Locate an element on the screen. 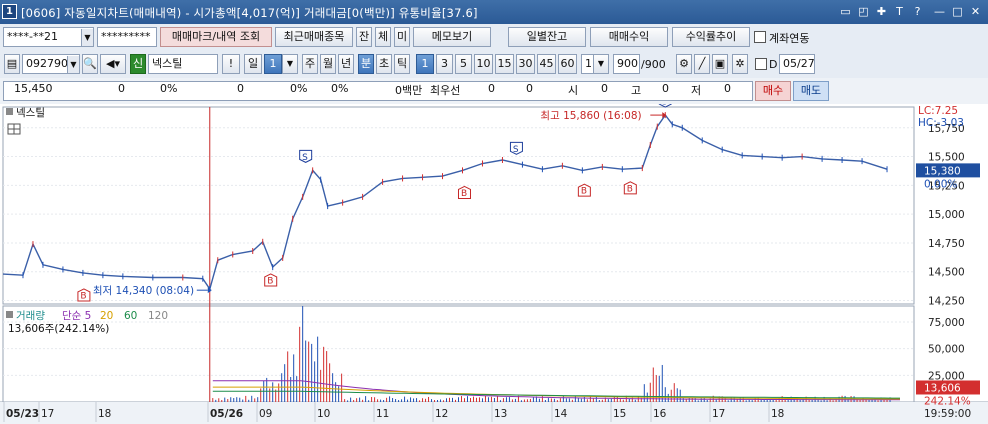 Image resolution: width=988 pixels, height=424 pixels. draw-line-icon: ╱ is located at coordinates (702, 64).